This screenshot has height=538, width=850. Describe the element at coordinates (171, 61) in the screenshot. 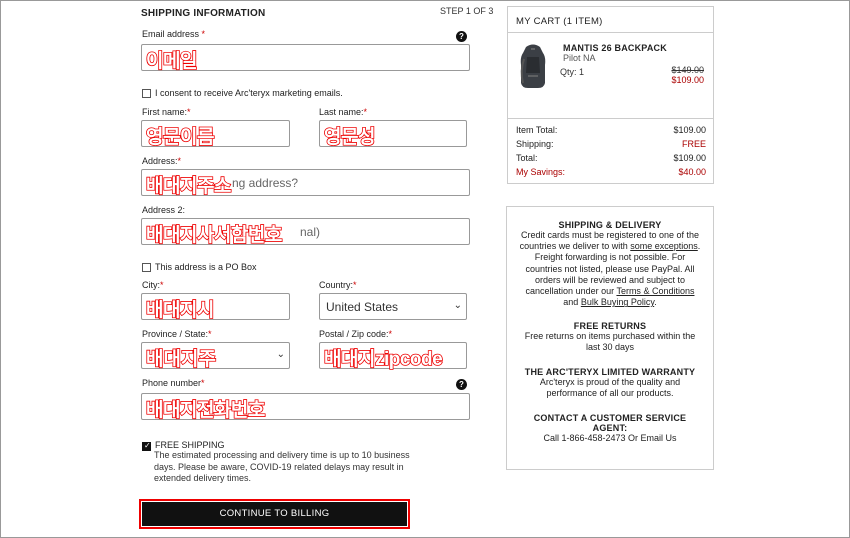

I see `email-overlay: 이메일` at that location.